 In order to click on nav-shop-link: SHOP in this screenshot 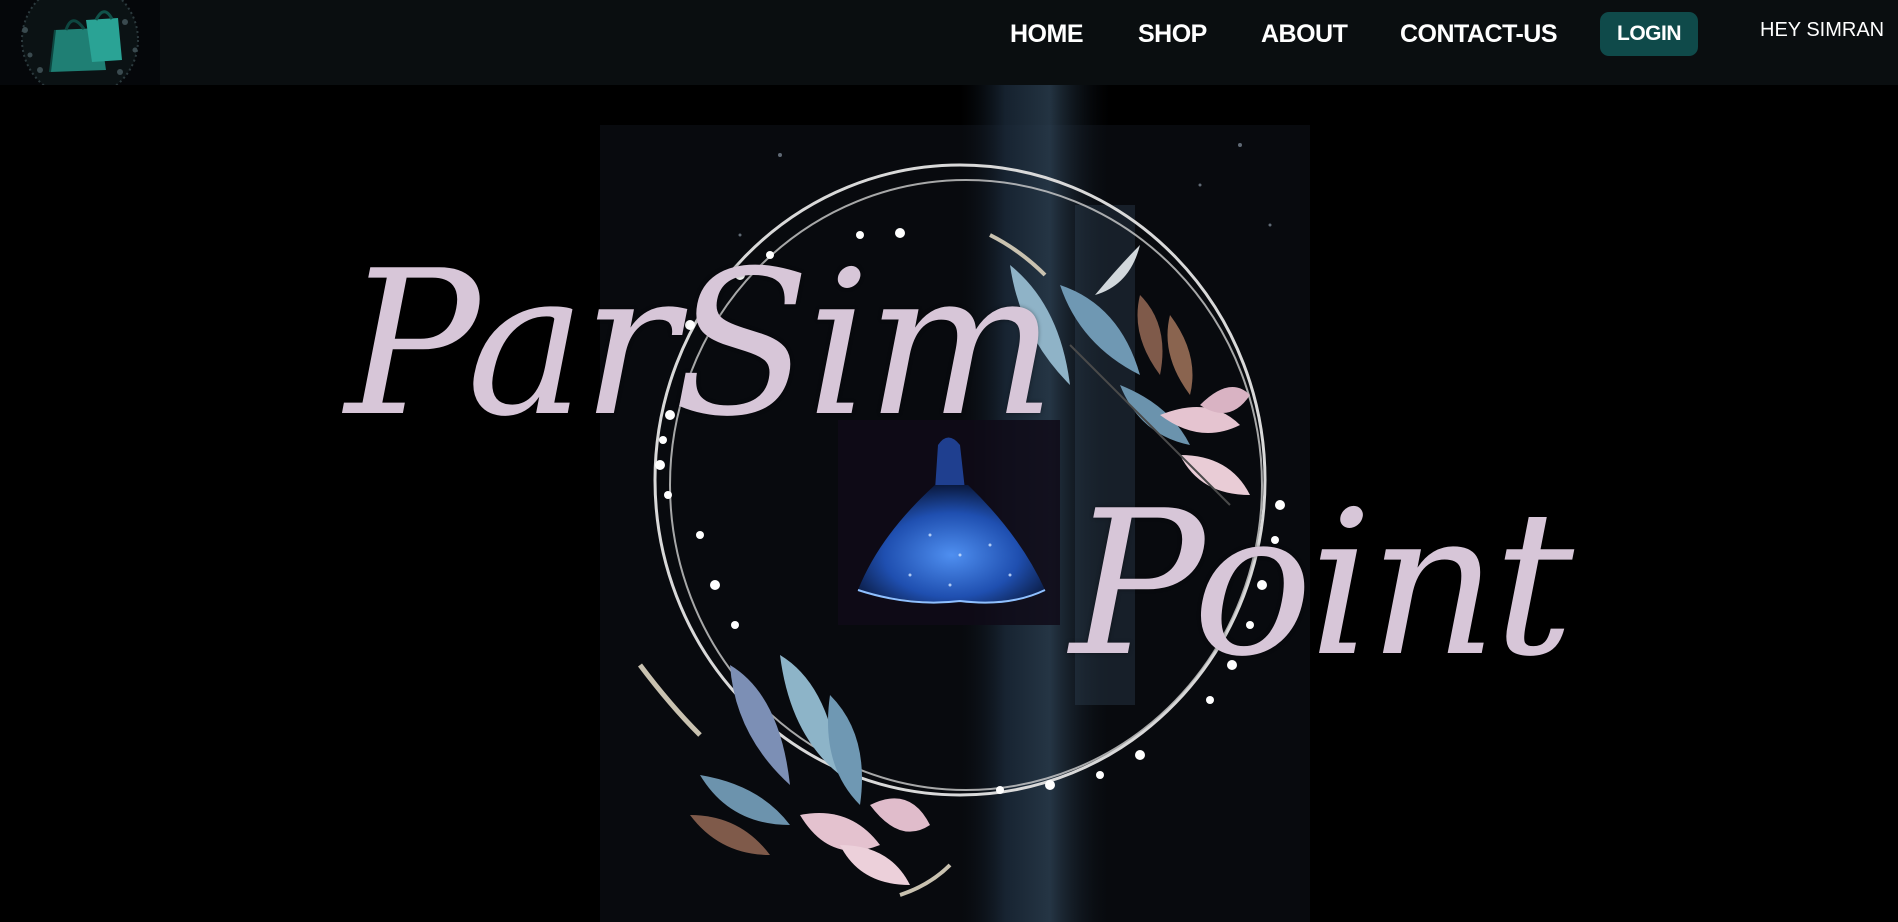, I will do `click(1172, 34)`.